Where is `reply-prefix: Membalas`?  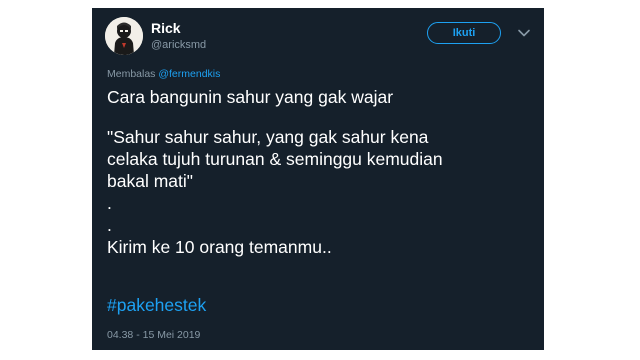
reply-prefix: Membalas is located at coordinates (131, 74).